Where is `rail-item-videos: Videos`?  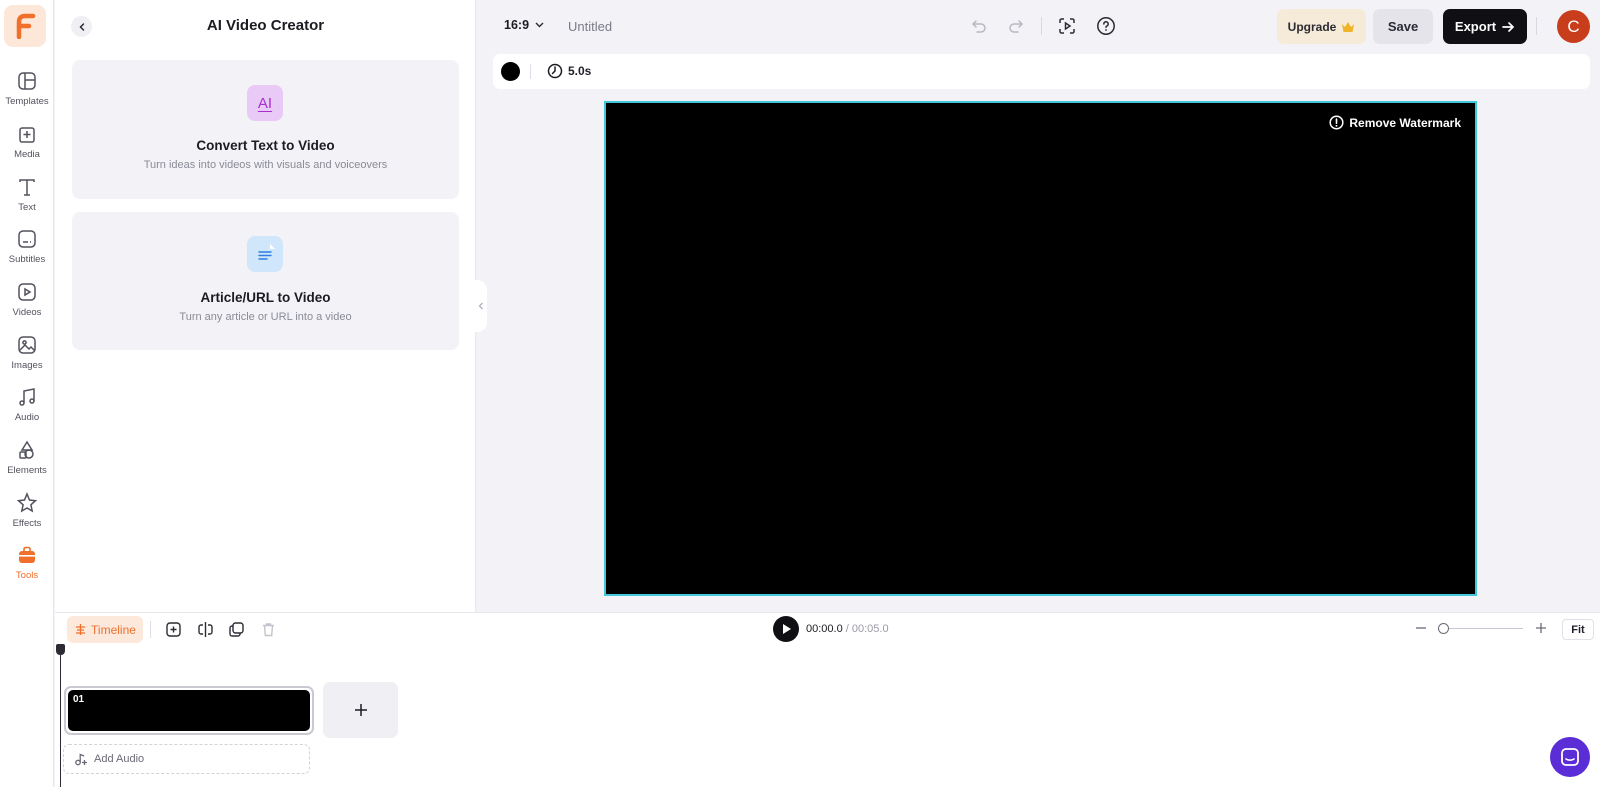 rail-item-videos: Videos is located at coordinates (27, 301).